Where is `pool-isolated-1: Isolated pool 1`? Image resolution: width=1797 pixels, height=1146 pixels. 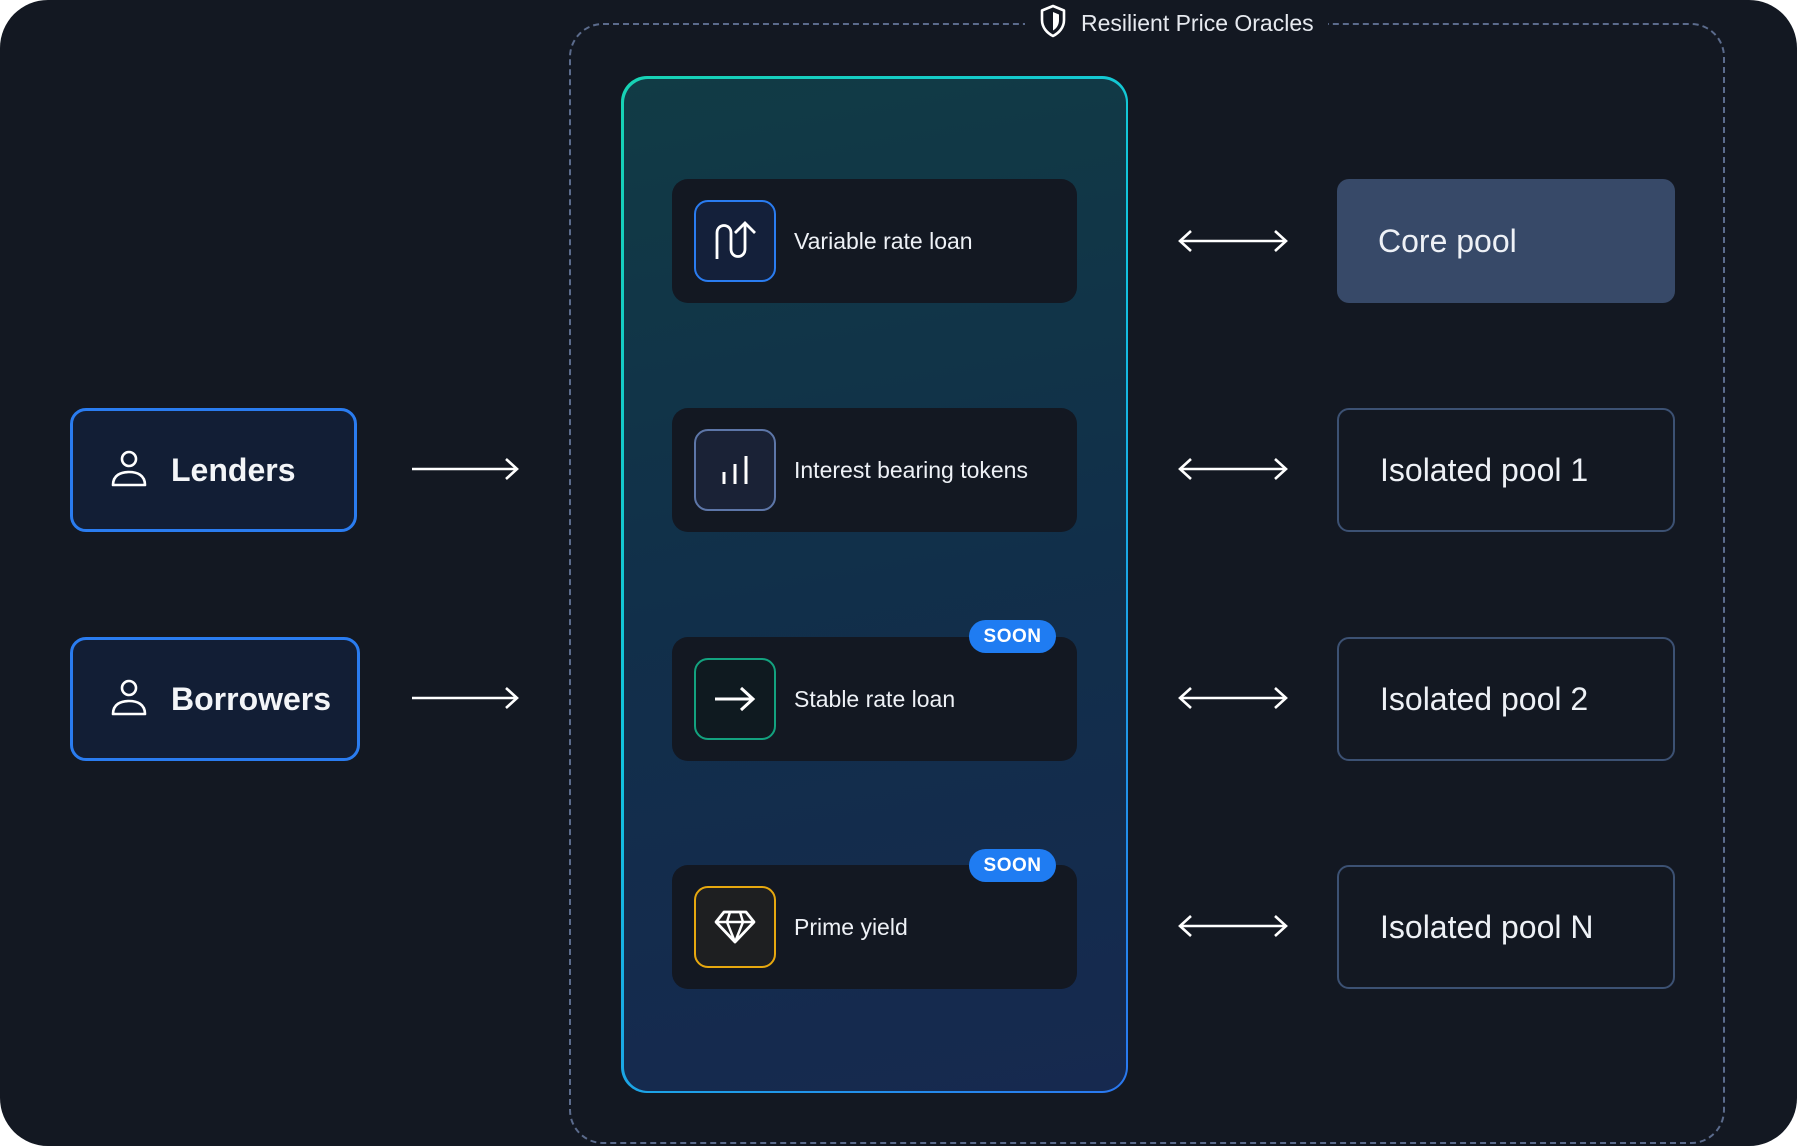 pool-isolated-1: Isolated pool 1 is located at coordinates (1506, 470).